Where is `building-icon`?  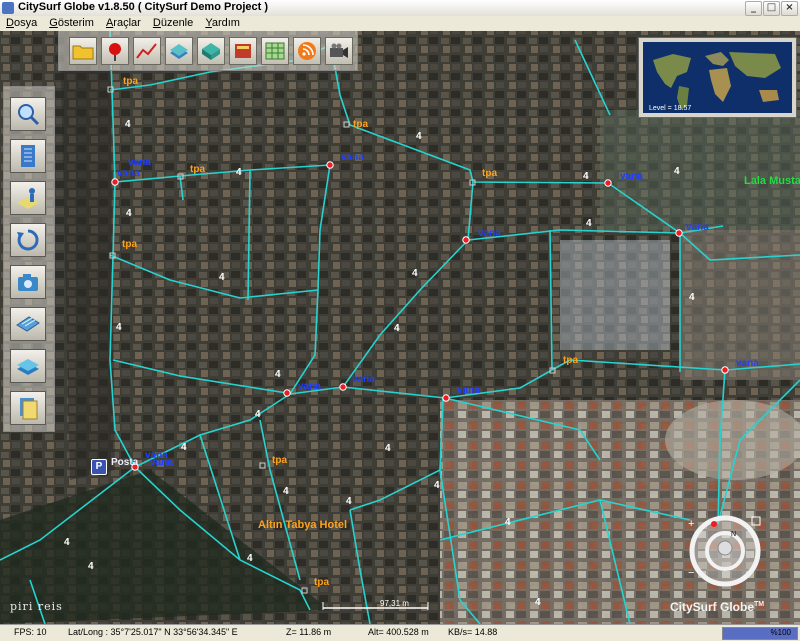
building-icon is located at coordinates (28, 156).